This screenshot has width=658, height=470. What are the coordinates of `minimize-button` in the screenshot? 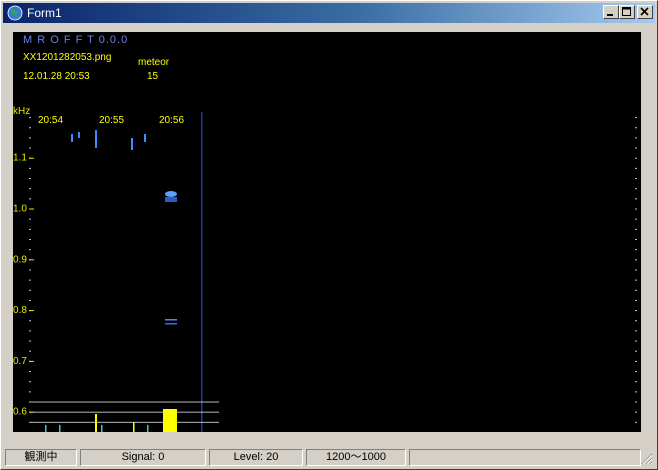 It's located at (611, 12).